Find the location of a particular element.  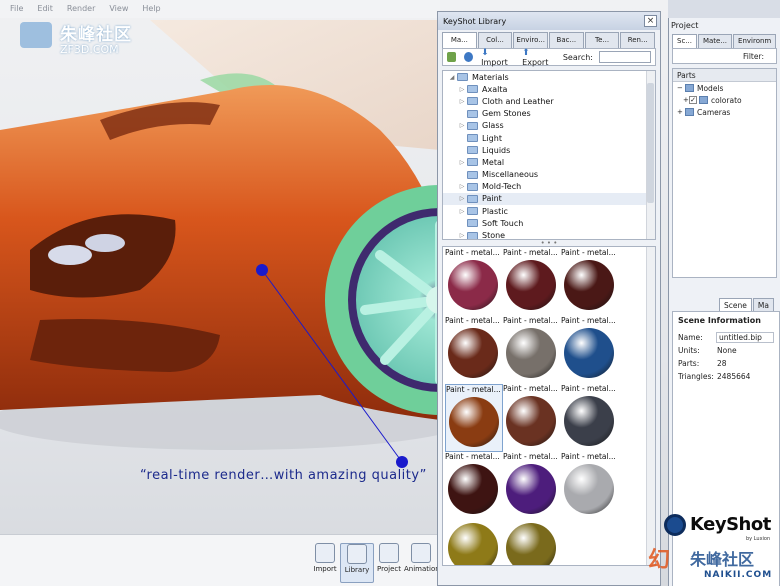

tree-item-label: Metal is located at coordinates (493, 162).